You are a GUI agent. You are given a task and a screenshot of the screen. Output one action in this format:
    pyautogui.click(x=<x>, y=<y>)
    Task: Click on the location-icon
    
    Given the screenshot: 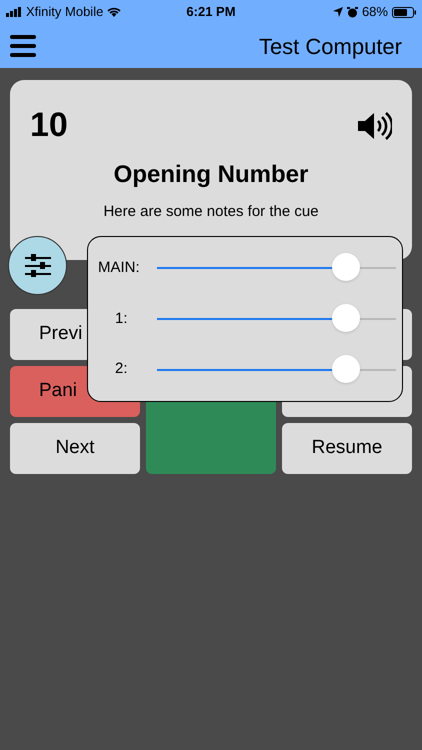 What is the action you would take?
    pyautogui.click(x=337, y=12)
    